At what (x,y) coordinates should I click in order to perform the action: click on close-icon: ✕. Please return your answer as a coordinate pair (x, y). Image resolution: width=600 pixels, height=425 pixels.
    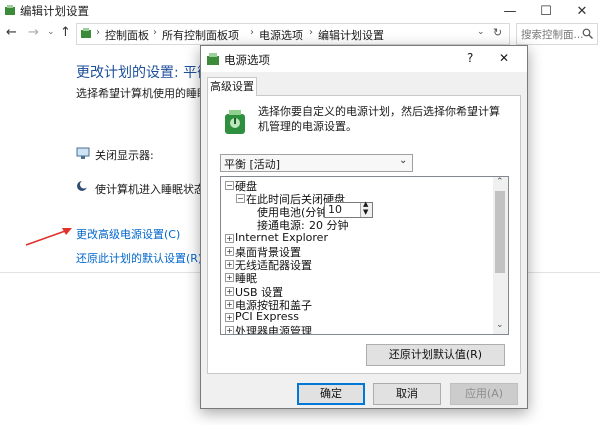
    Looking at the image, I should click on (582, 11).